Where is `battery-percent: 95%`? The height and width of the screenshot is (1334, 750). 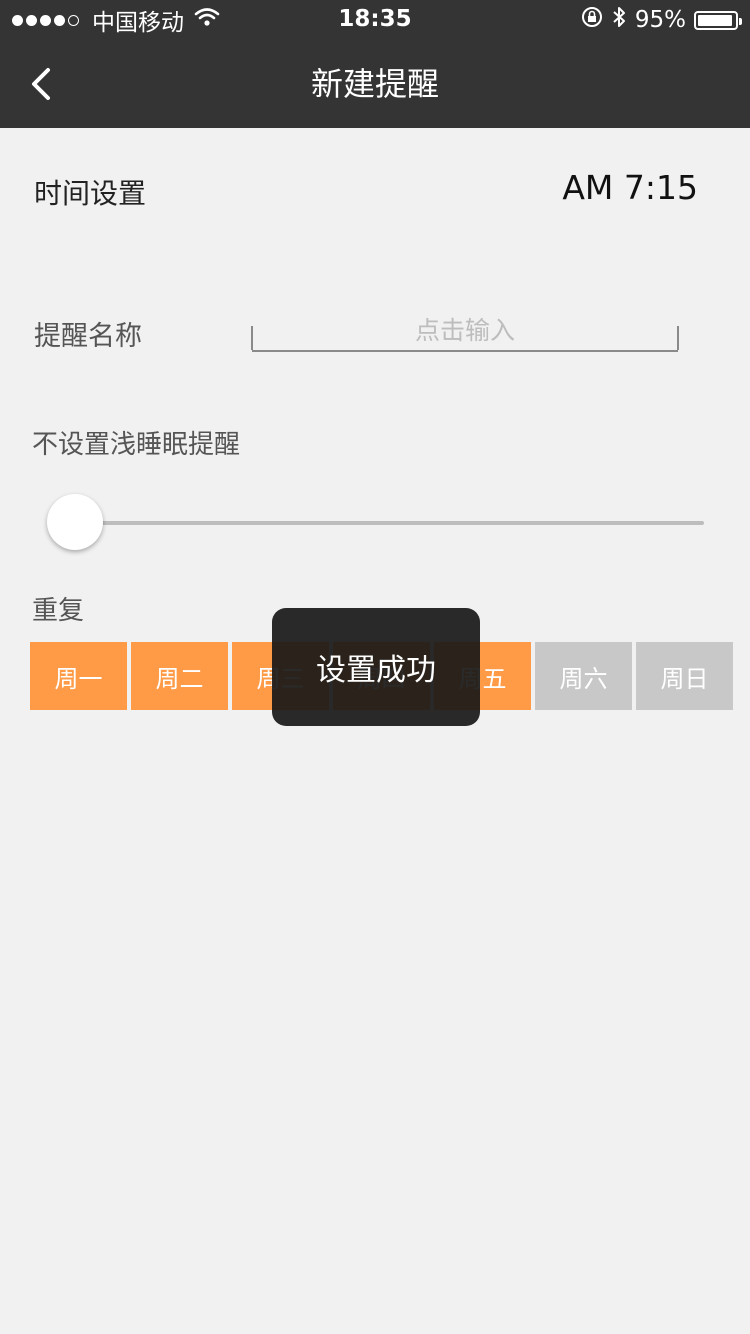
battery-percent: 95% is located at coordinates (660, 20).